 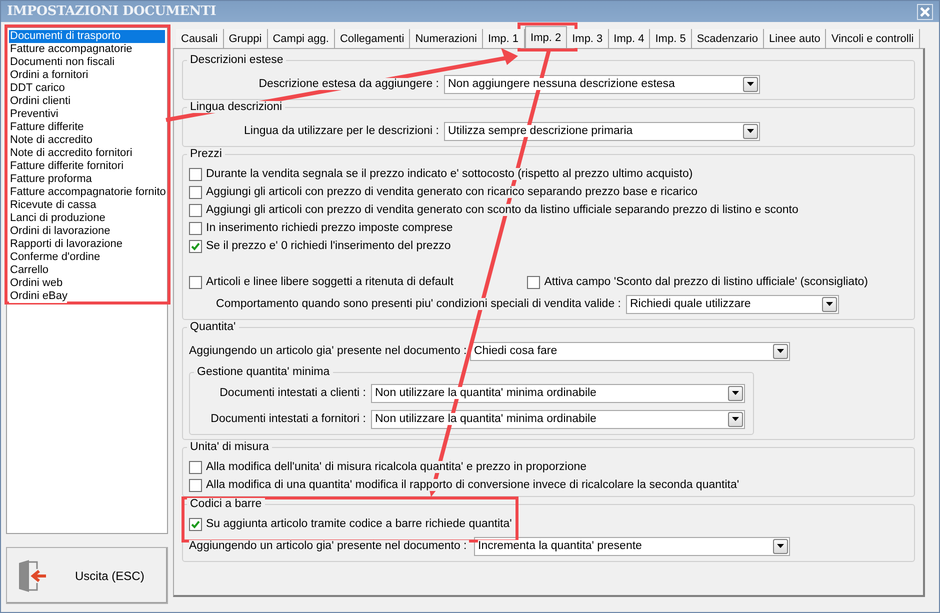 What do you see at coordinates (873, 38) in the screenshot?
I see `tab: Vincoli e controlli` at bounding box center [873, 38].